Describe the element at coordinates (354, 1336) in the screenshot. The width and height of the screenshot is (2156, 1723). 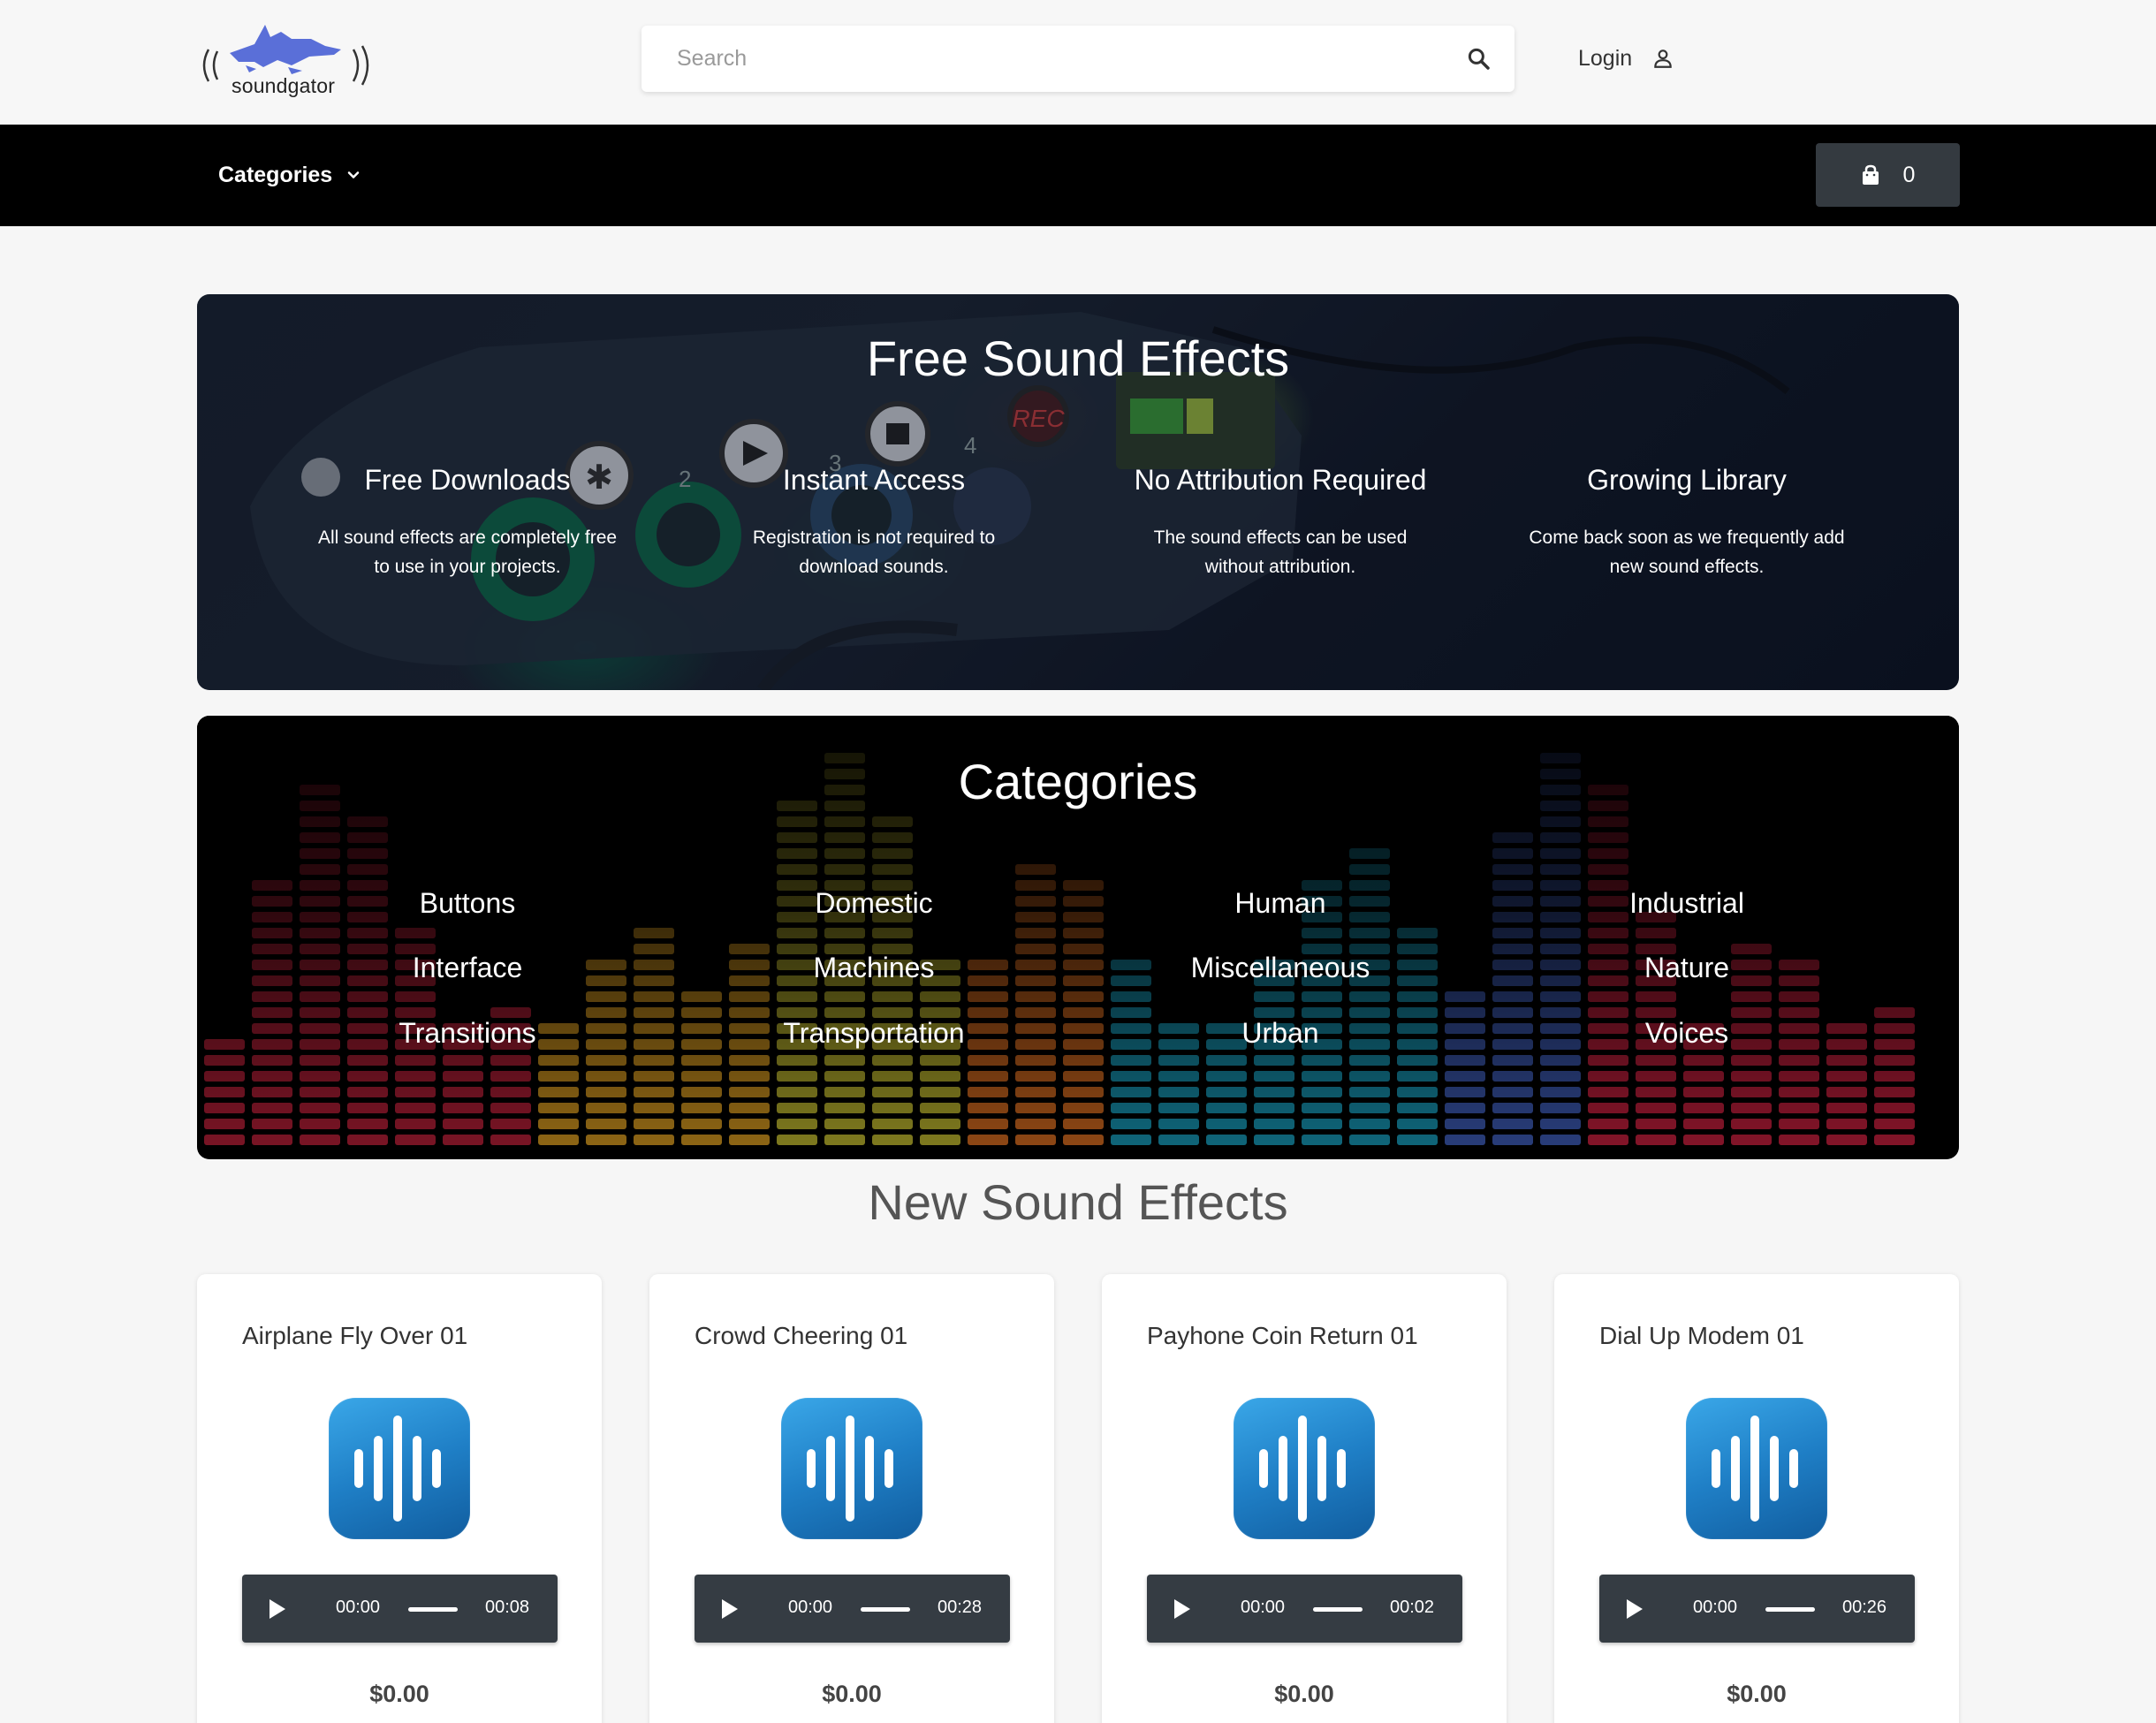
I see `sound-title: Airplane Fly Over 01` at that location.